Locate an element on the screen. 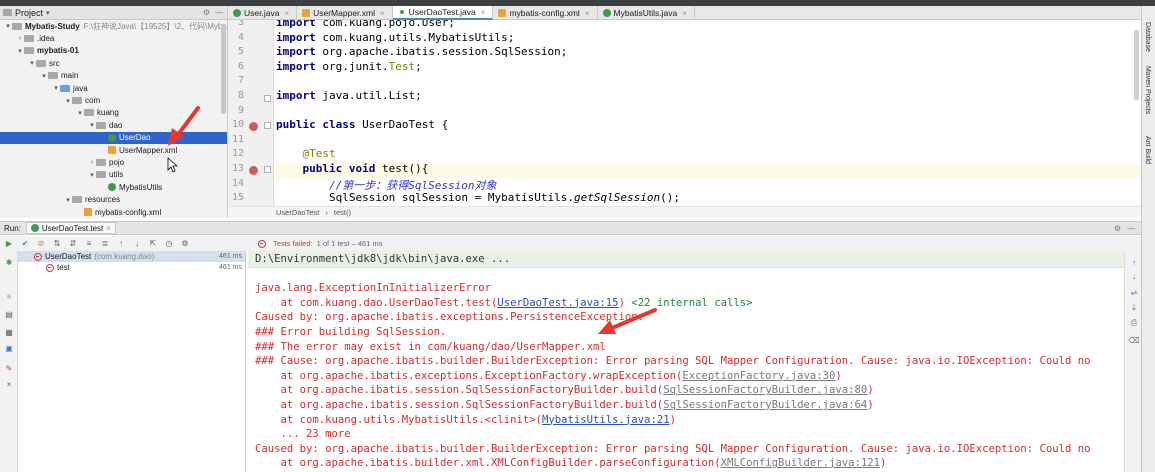 This screenshot has width=1155, height=472. tree-item: UserDao is located at coordinates (113, 137).